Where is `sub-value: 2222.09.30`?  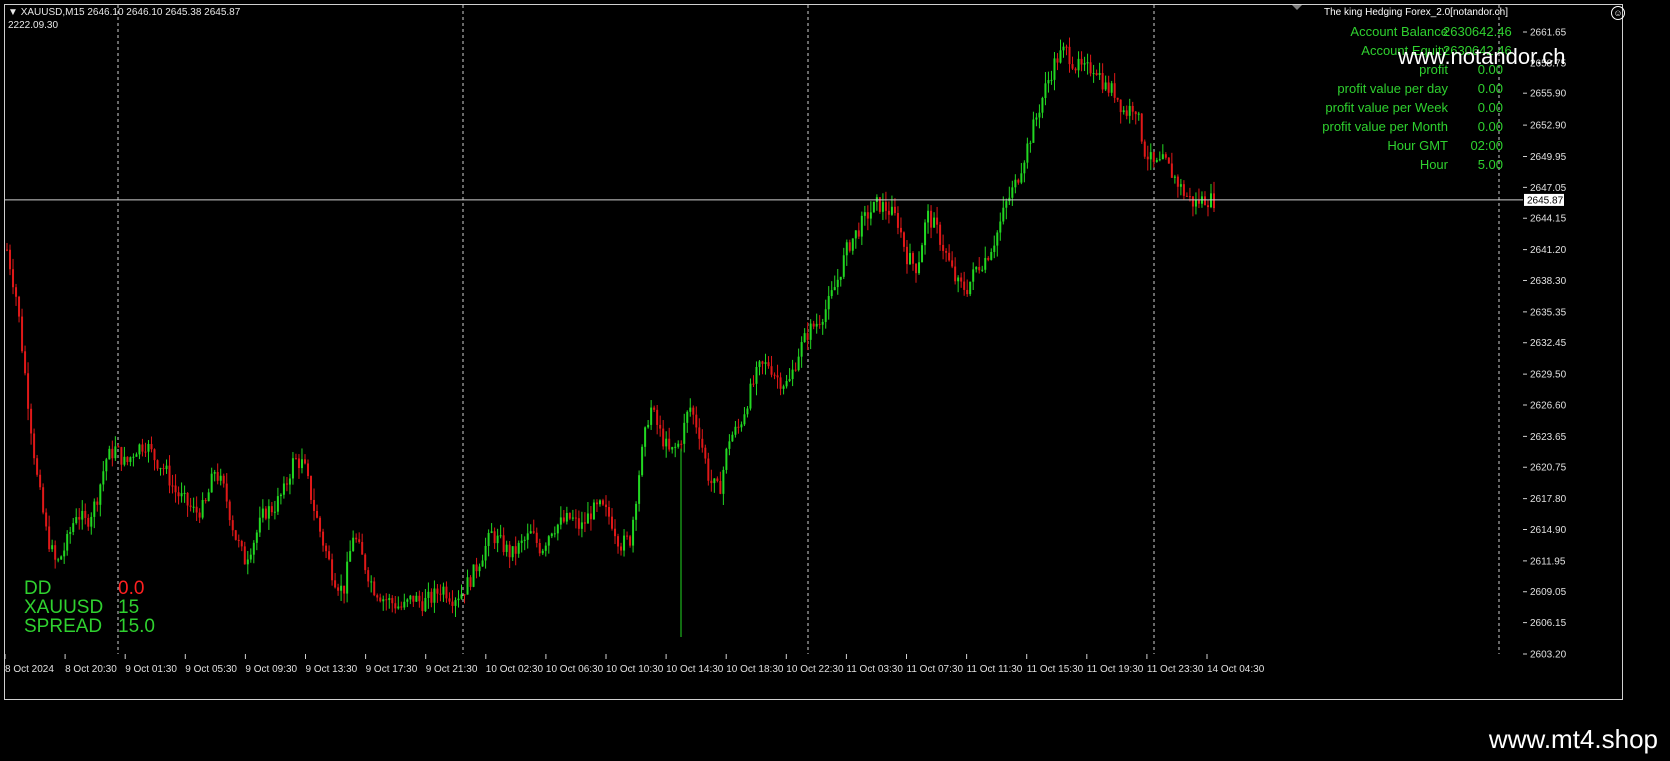
sub-value: 2222.09.30 is located at coordinates (33, 25).